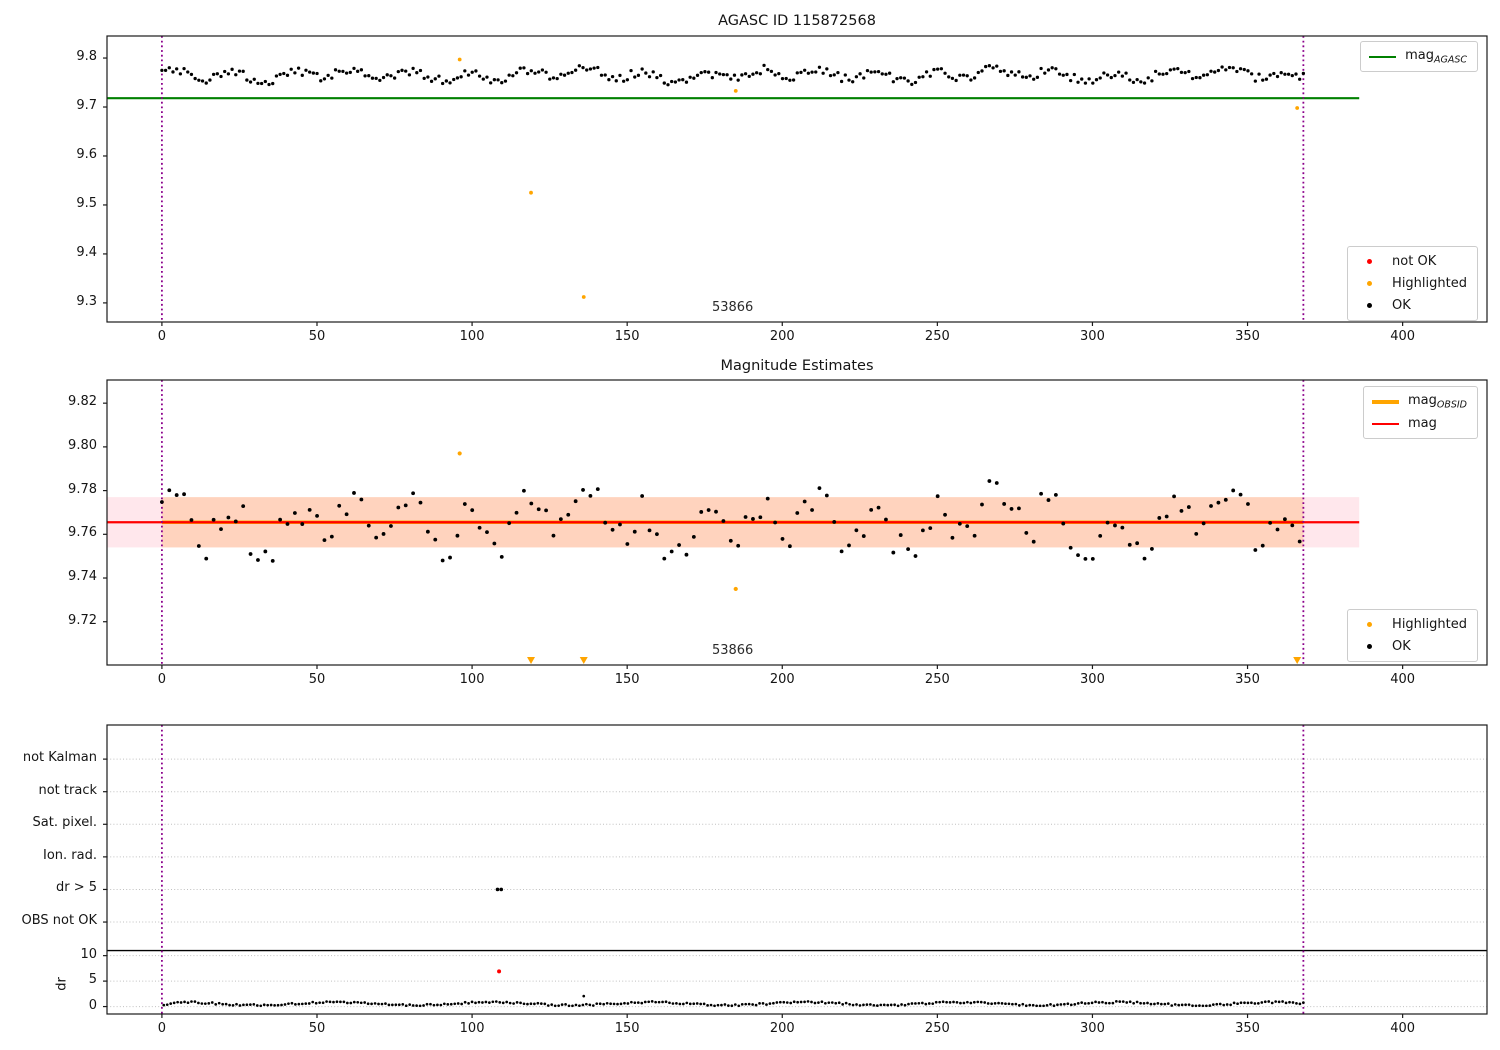  I want to click on plot3-xtick-label-0: 0, so click(162, 1028).